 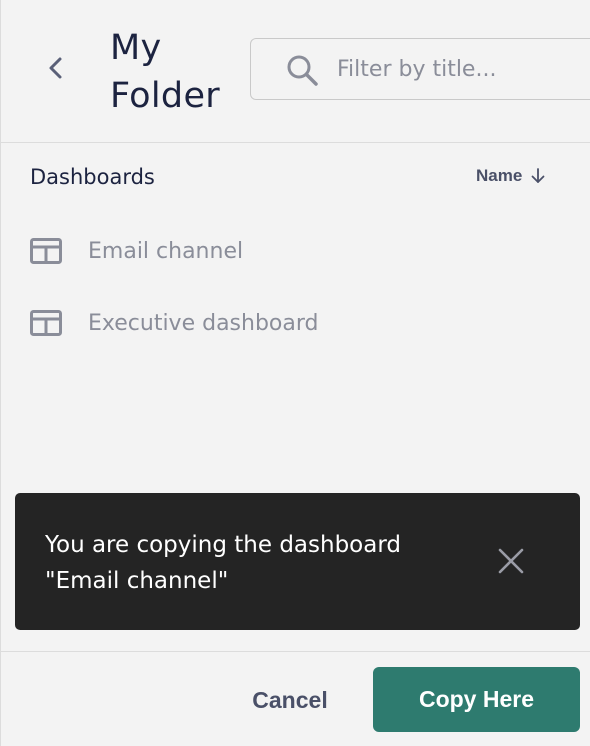 What do you see at coordinates (295, 651) in the screenshot?
I see `footer-divider` at bounding box center [295, 651].